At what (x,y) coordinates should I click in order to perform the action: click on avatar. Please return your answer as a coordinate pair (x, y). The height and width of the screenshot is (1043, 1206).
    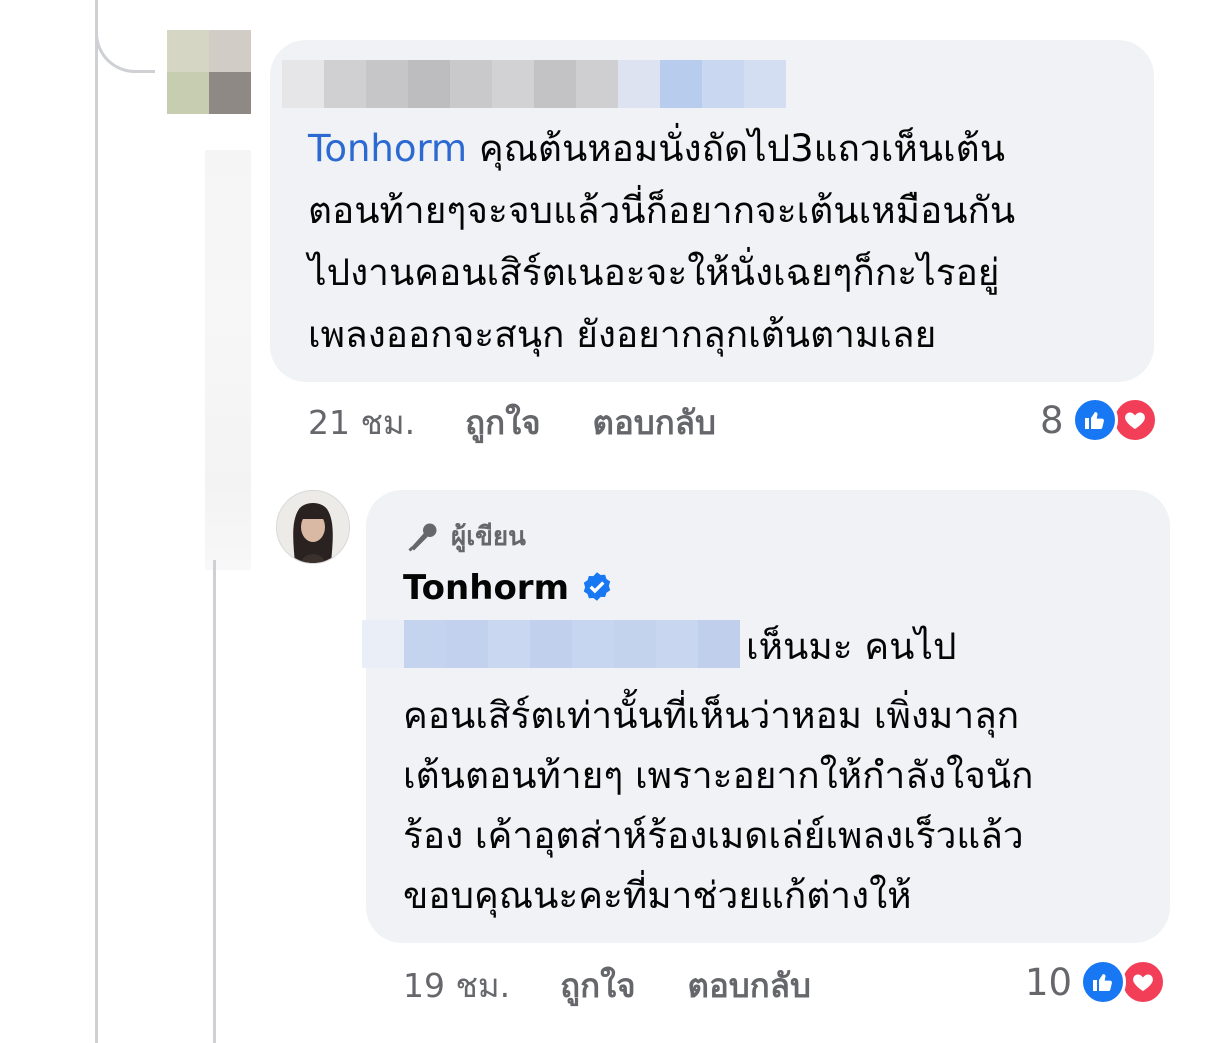
    Looking at the image, I should click on (209, 72).